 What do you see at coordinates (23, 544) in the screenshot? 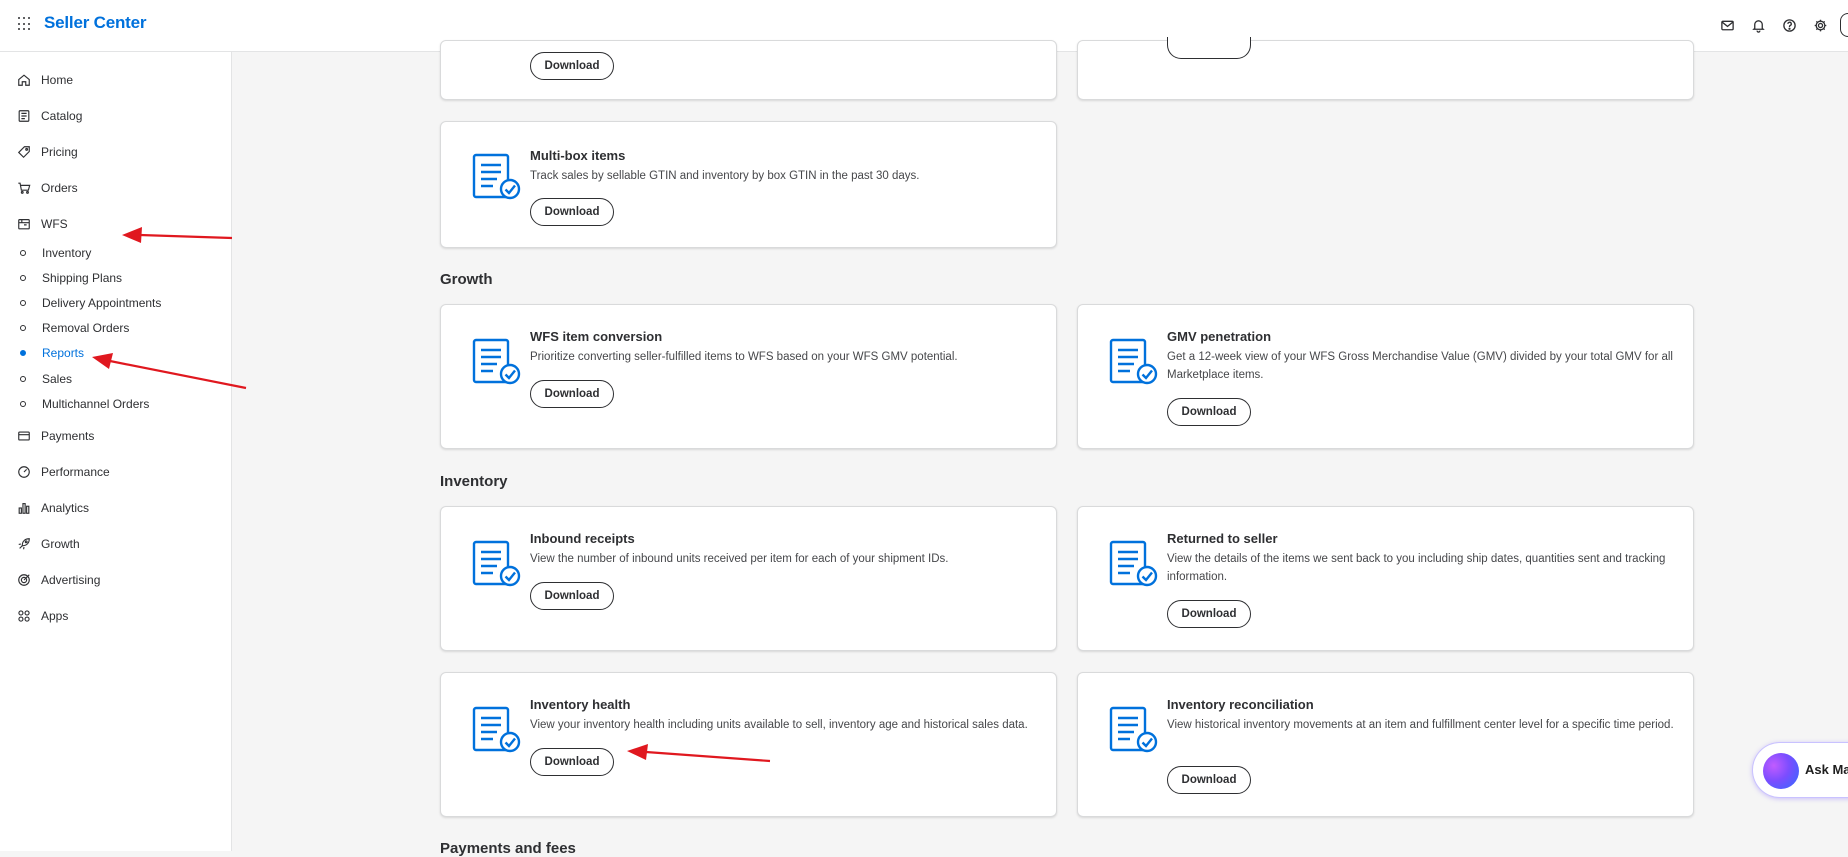
I see `rocket-icon` at bounding box center [23, 544].